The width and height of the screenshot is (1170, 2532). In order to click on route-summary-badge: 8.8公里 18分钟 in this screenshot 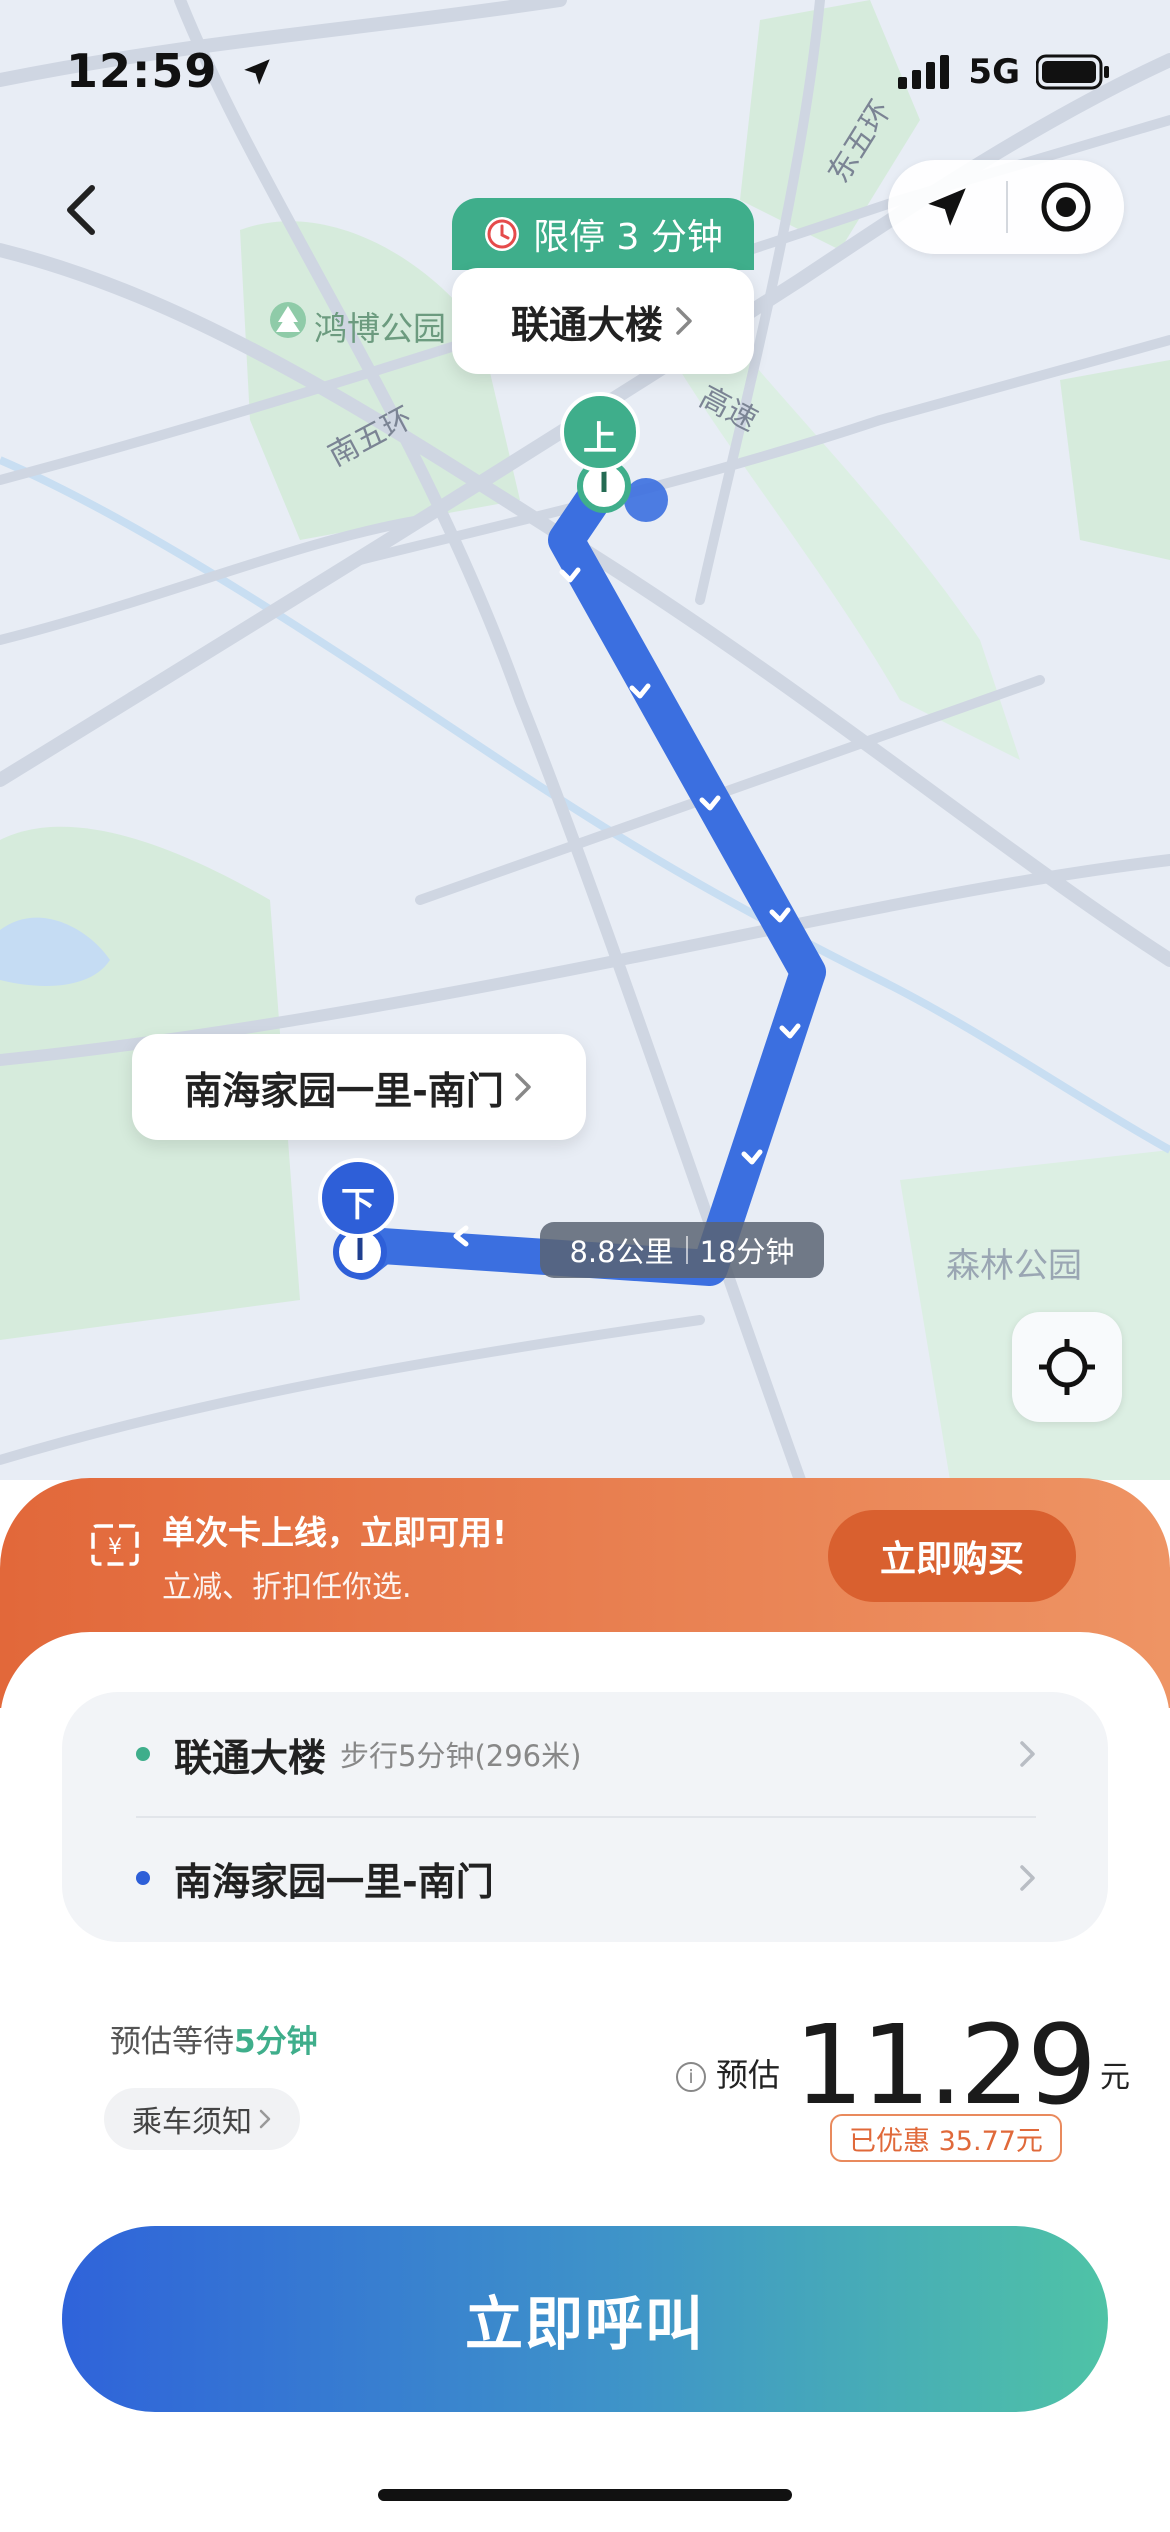, I will do `click(682, 1250)`.